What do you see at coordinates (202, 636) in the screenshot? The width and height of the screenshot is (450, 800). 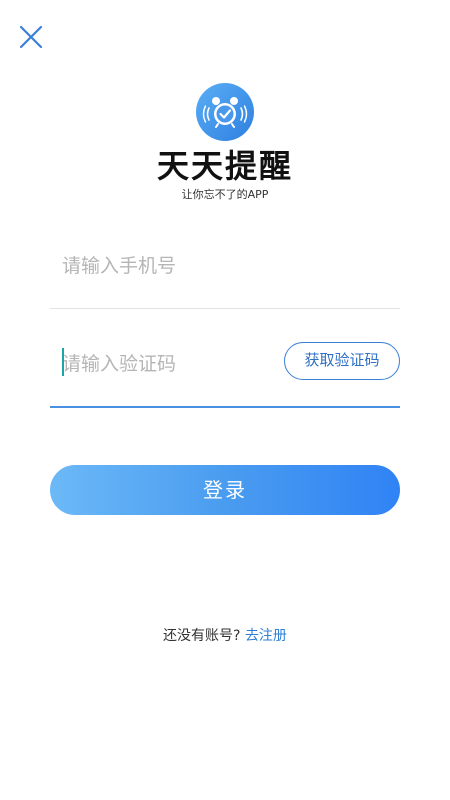 I see `no-account-text: 还没有账号?` at bounding box center [202, 636].